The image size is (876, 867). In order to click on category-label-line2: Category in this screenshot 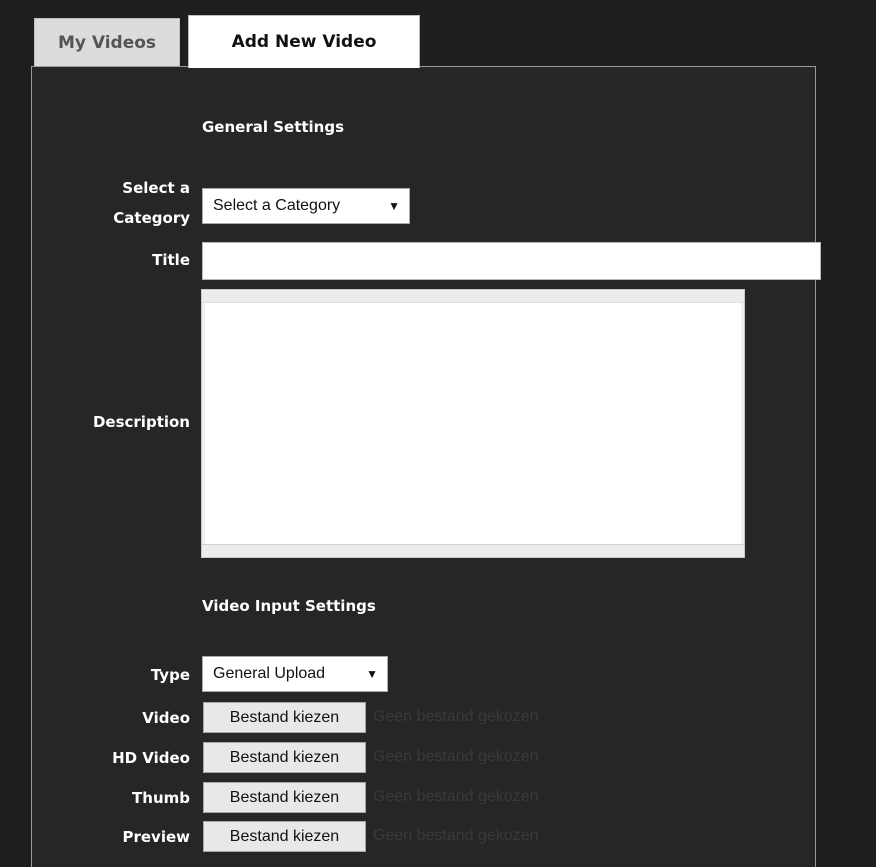, I will do `click(151, 218)`.